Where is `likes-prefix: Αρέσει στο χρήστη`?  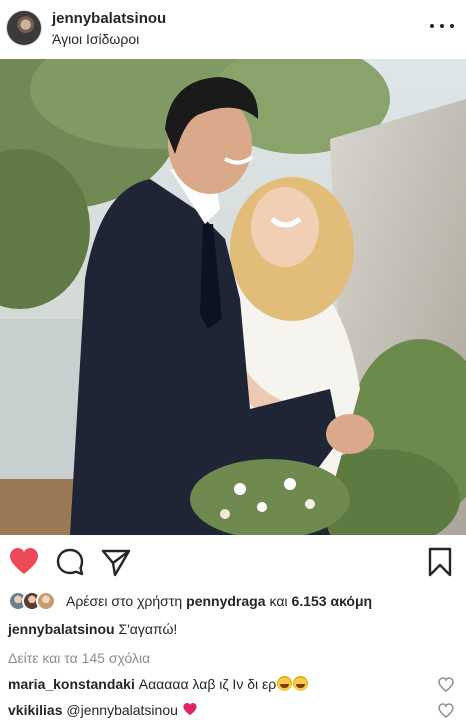
likes-prefix: Αρέσει στο χρήστη is located at coordinates (124, 601).